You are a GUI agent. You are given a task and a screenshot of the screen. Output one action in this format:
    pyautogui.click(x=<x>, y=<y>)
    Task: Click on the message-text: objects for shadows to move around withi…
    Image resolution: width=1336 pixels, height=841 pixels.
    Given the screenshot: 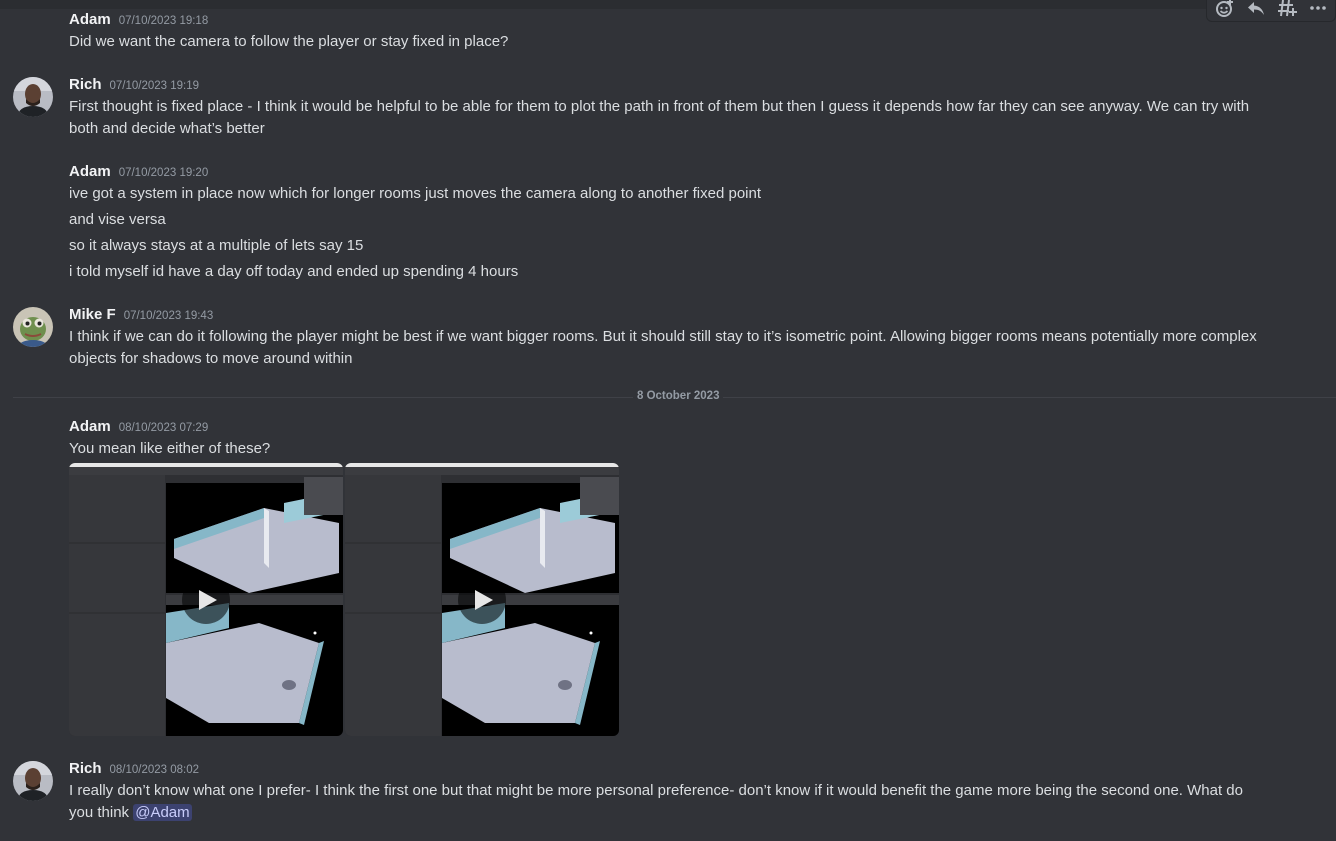 What is the action you would take?
    pyautogui.click(x=211, y=358)
    